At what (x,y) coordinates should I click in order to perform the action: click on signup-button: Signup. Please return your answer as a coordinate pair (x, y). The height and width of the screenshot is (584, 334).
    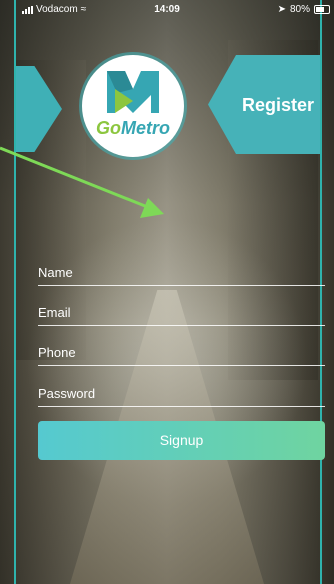
    Looking at the image, I should click on (181, 440).